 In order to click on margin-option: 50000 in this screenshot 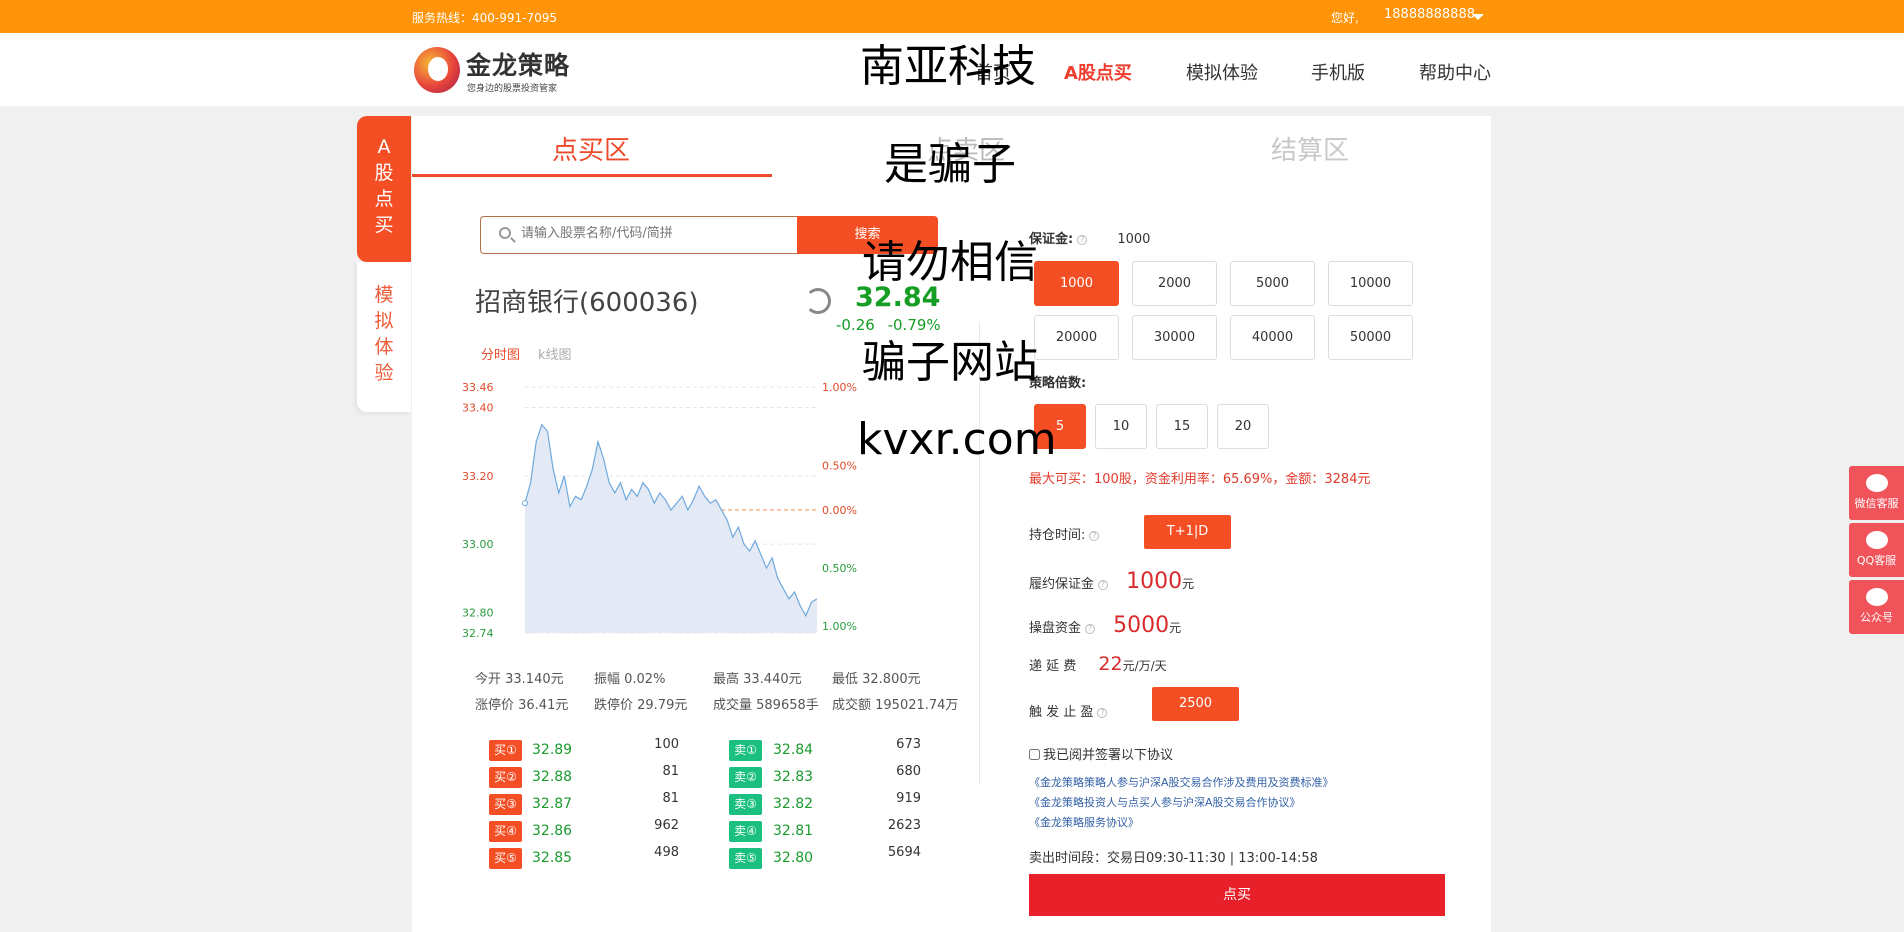, I will do `click(1370, 337)`.